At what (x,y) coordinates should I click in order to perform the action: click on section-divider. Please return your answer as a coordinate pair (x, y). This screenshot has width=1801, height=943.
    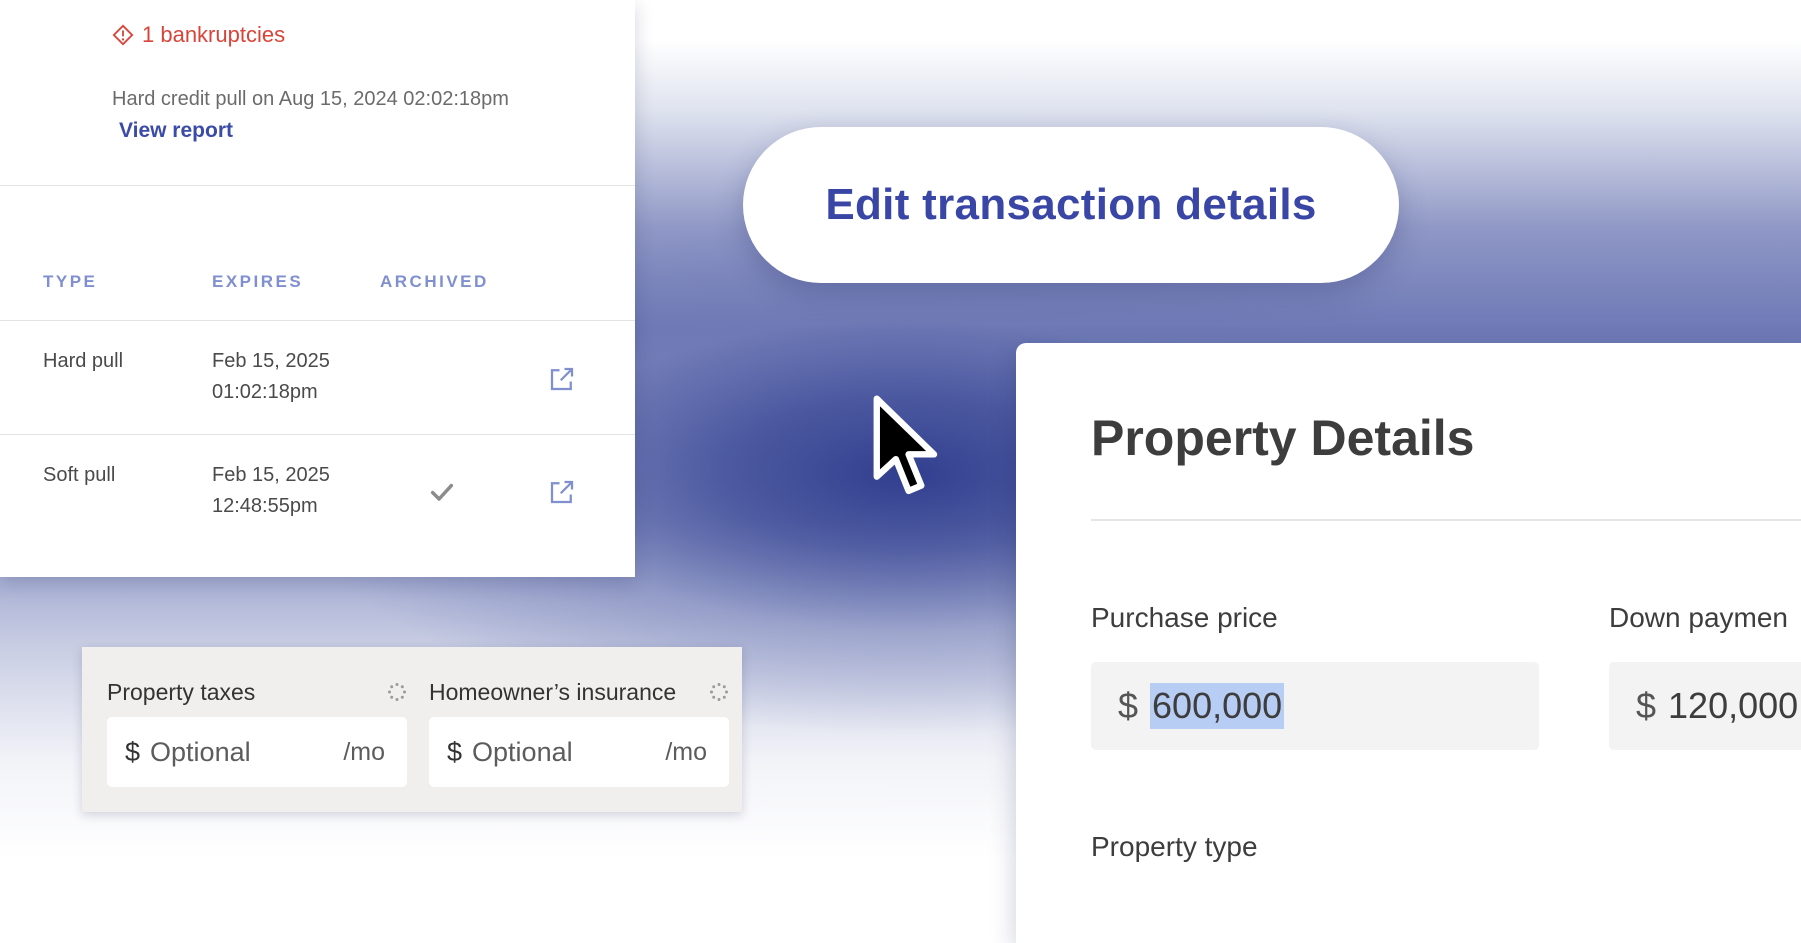
    Looking at the image, I should click on (317, 185).